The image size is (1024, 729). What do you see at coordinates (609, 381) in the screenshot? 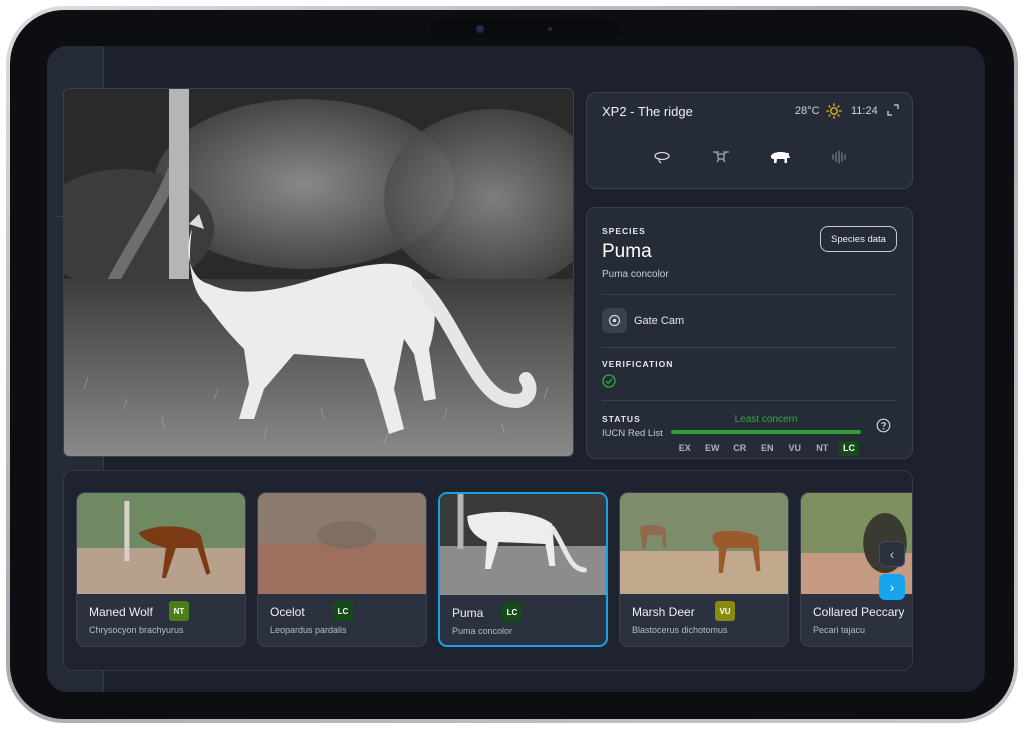
I see `check-circle-icon` at bounding box center [609, 381].